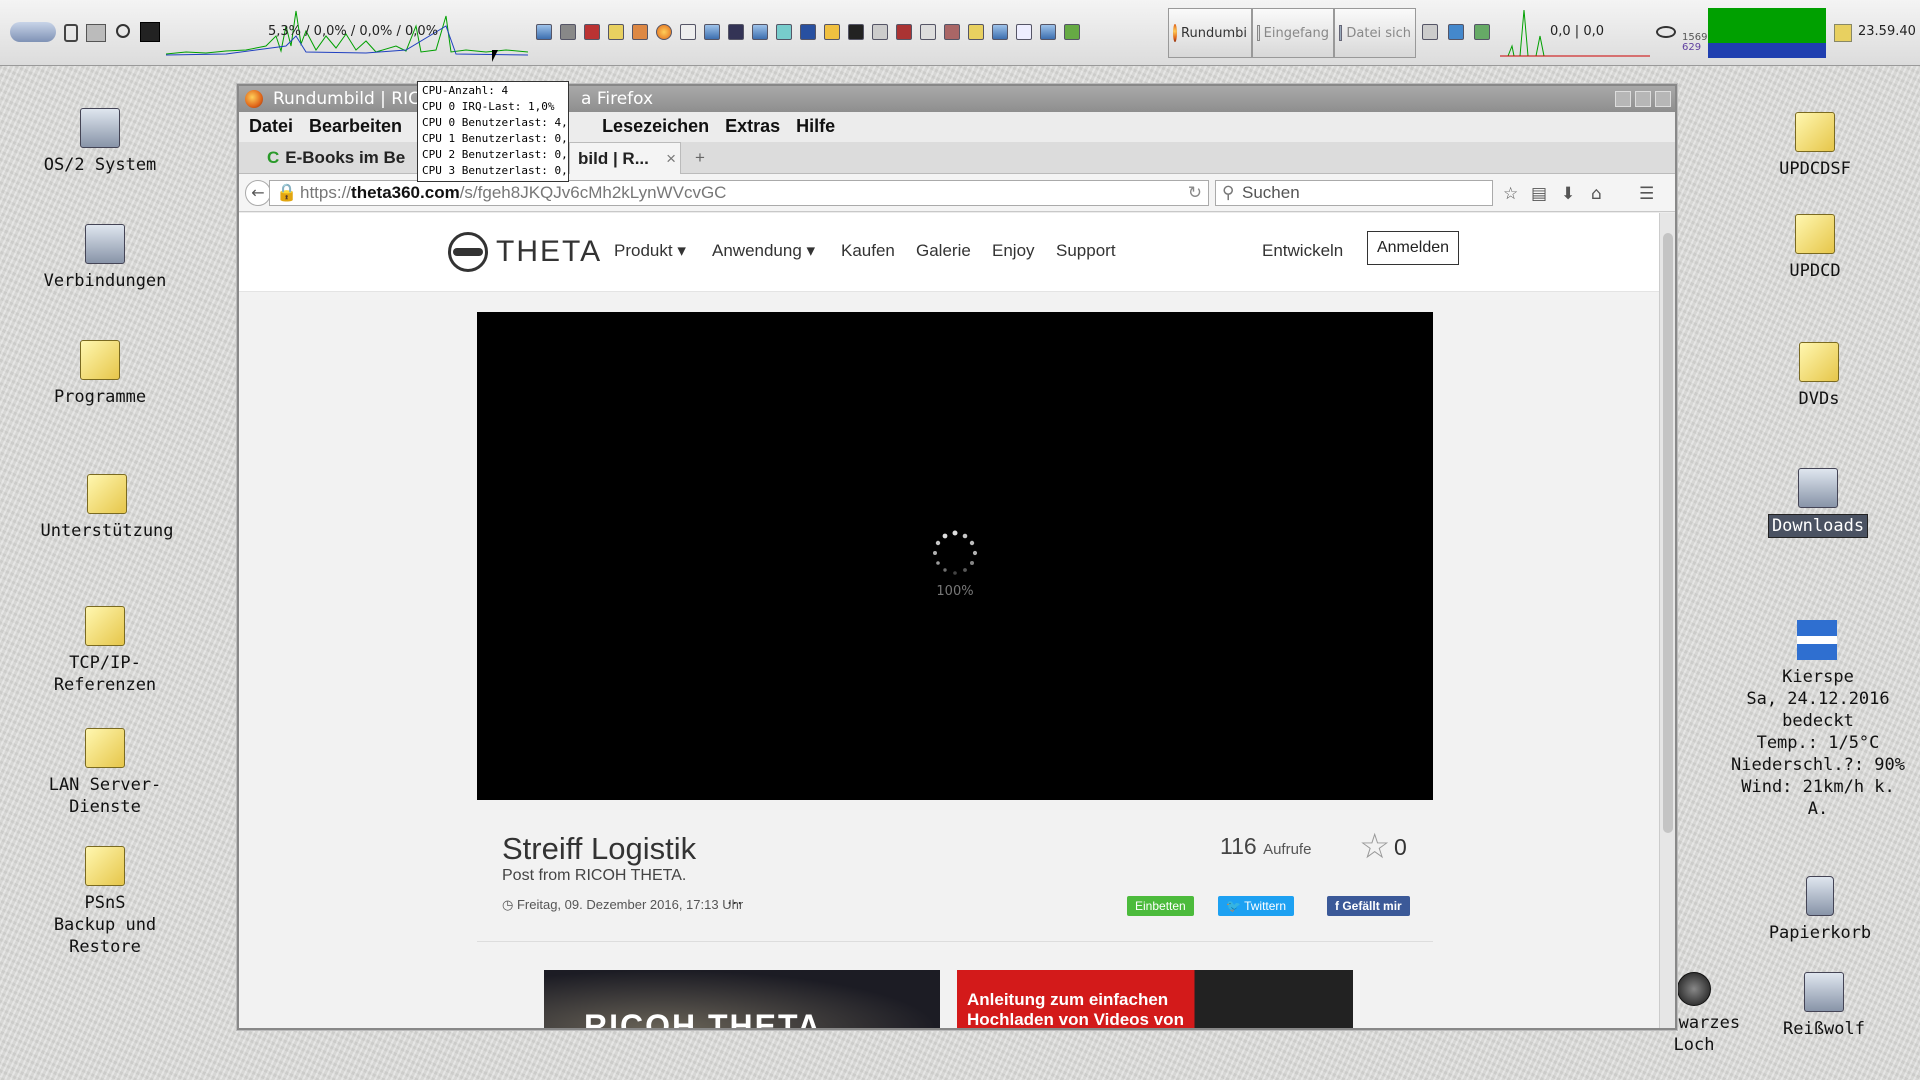  What do you see at coordinates (904, 32) in the screenshot?
I see `camera-icon` at bounding box center [904, 32].